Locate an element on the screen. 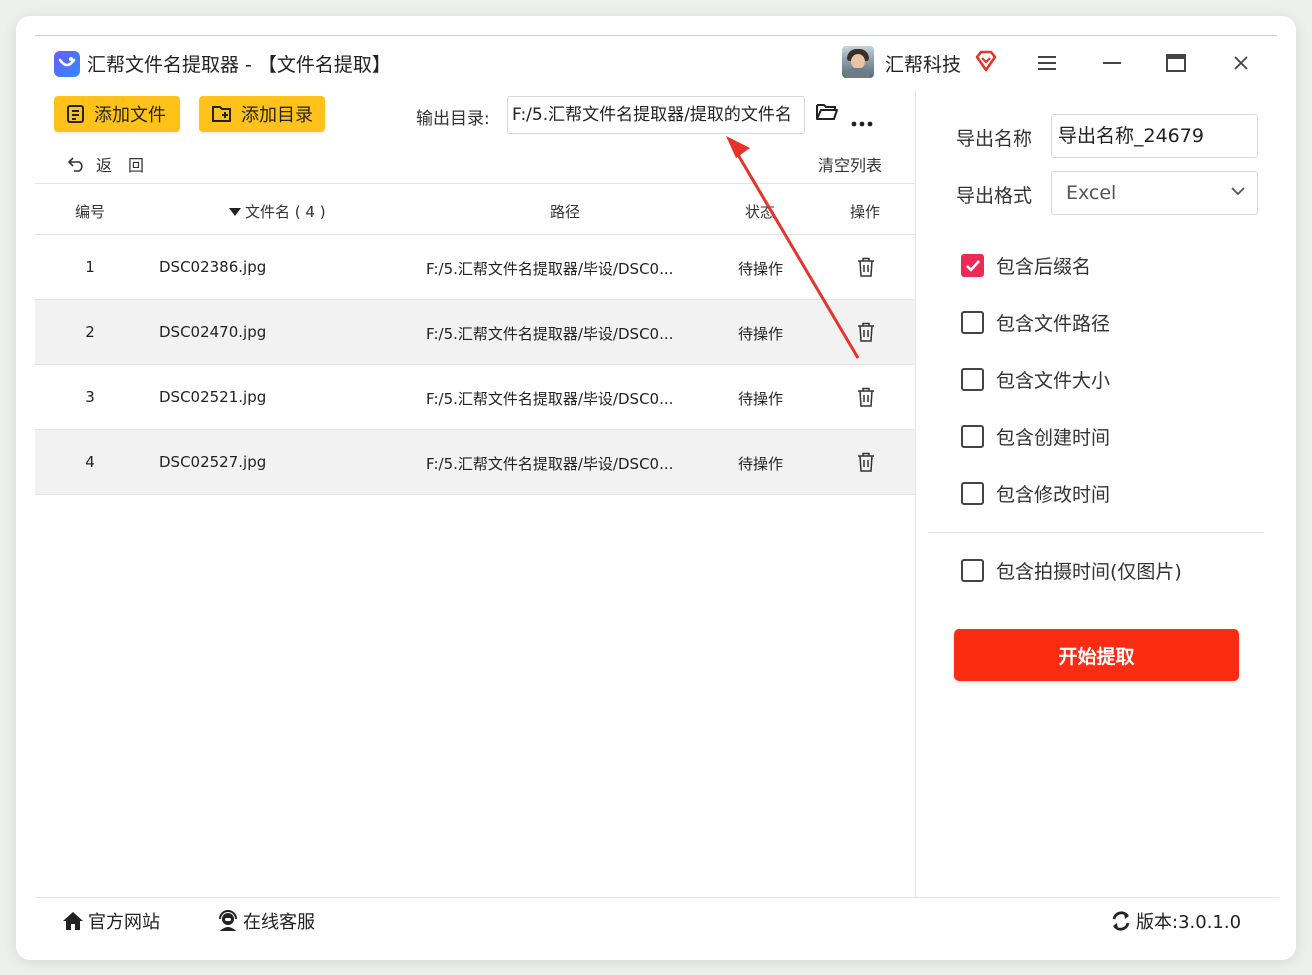 This screenshot has width=1312, height=975. menu-icon is located at coordinates (1047, 63).